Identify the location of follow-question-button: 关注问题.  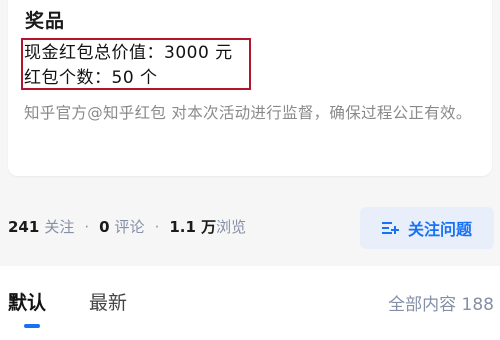
(427, 228).